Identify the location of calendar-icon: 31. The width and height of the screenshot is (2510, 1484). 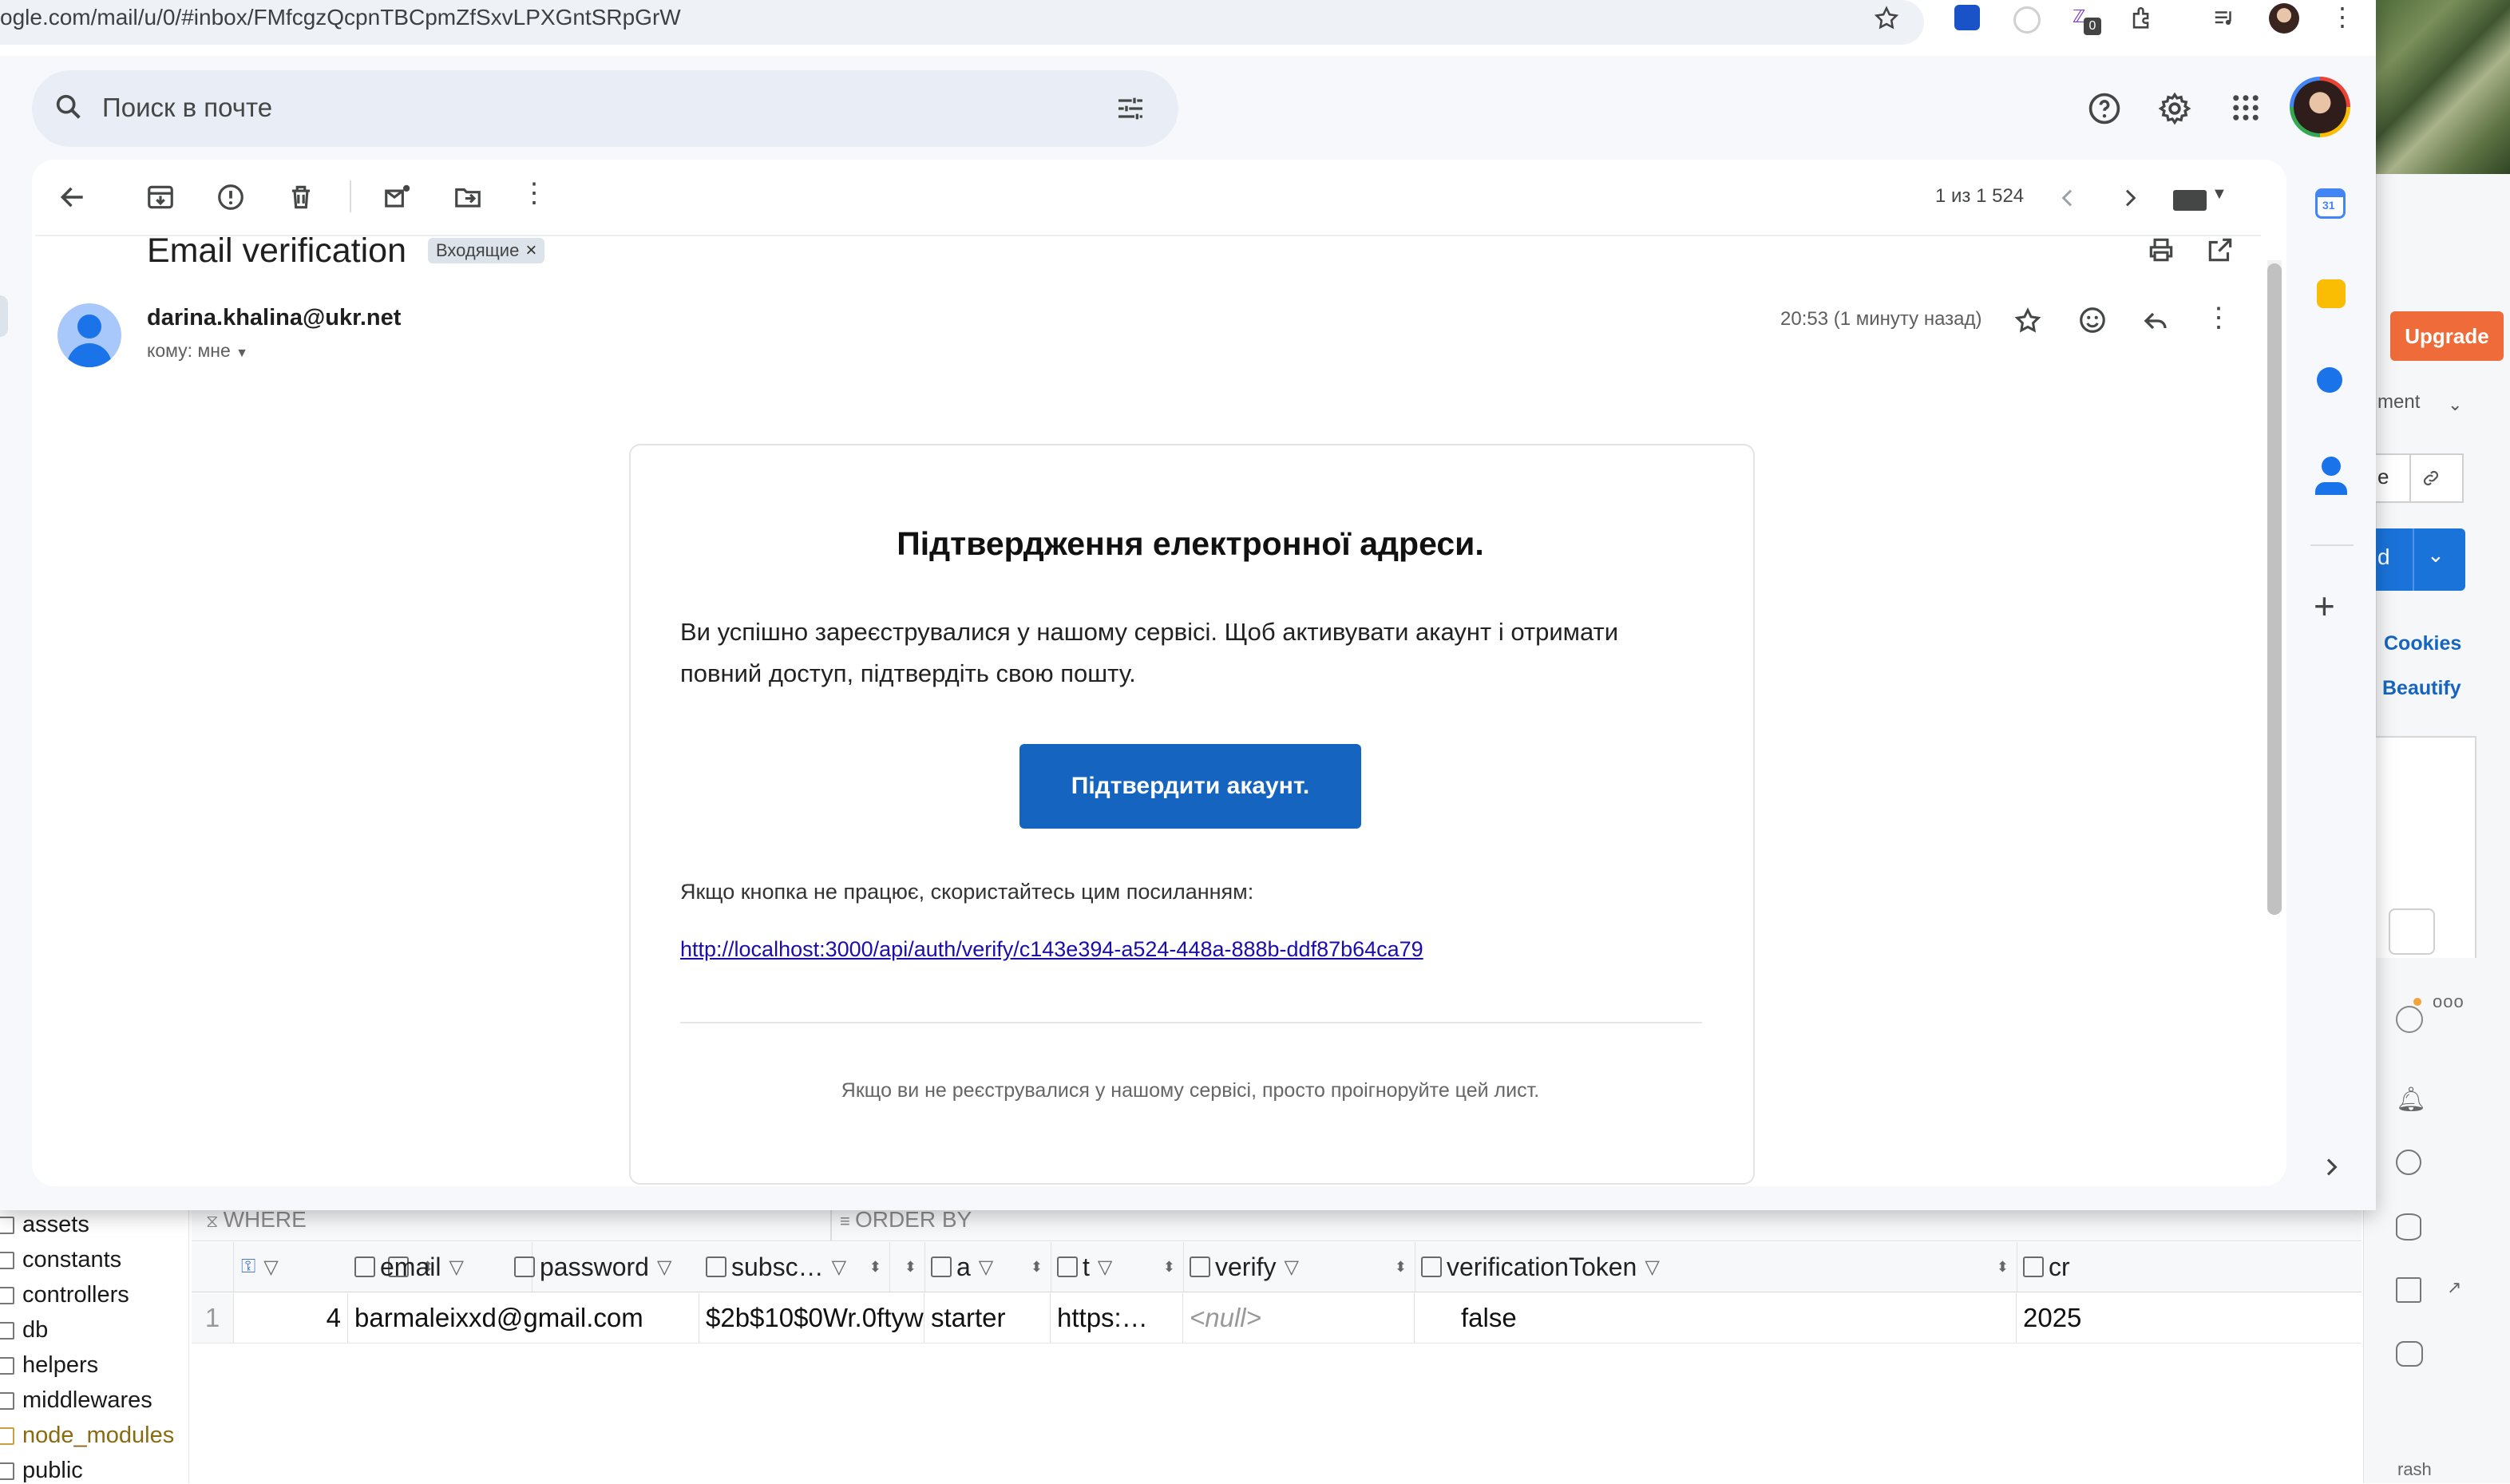
(2331, 203).